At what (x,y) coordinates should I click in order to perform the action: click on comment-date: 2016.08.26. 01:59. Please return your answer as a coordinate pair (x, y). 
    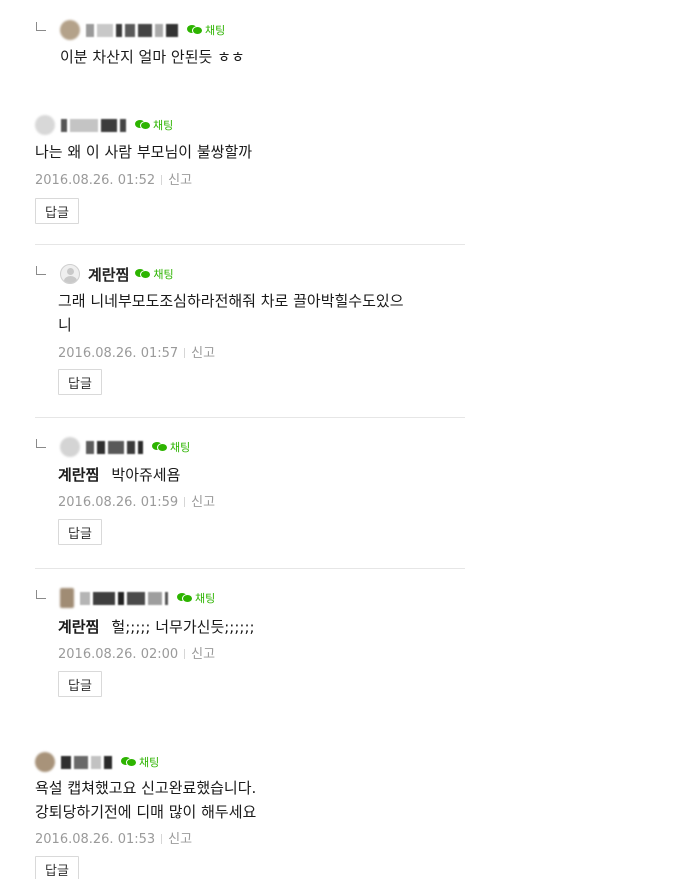
    Looking at the image, I should click on (118, 502).